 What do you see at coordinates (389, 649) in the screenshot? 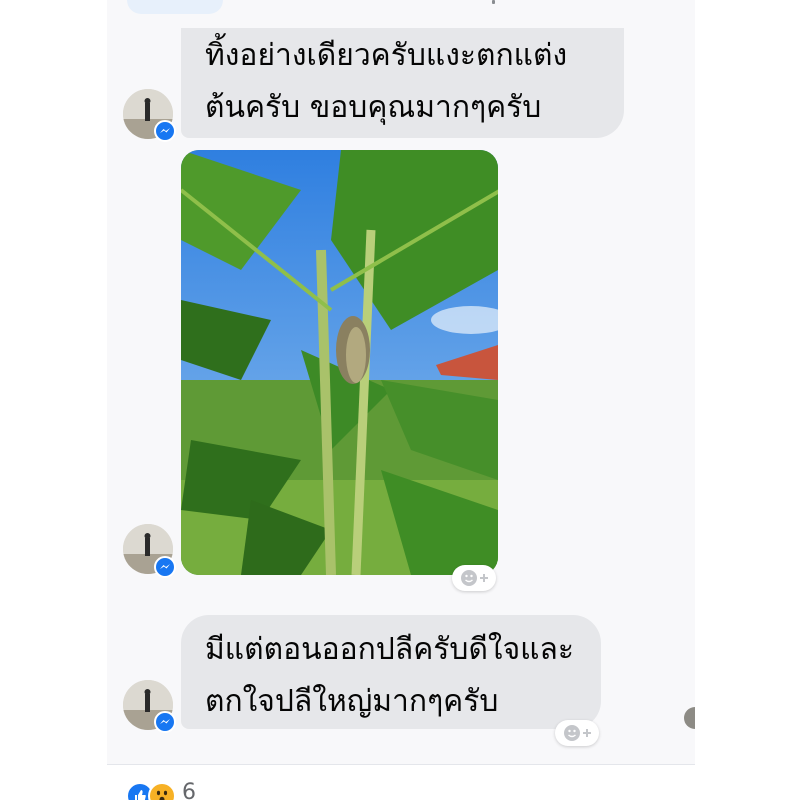
I see `message-2-line-1: มีแต่ตอนออกปลีครับดีใจและ` at bounding box center [389, 649].